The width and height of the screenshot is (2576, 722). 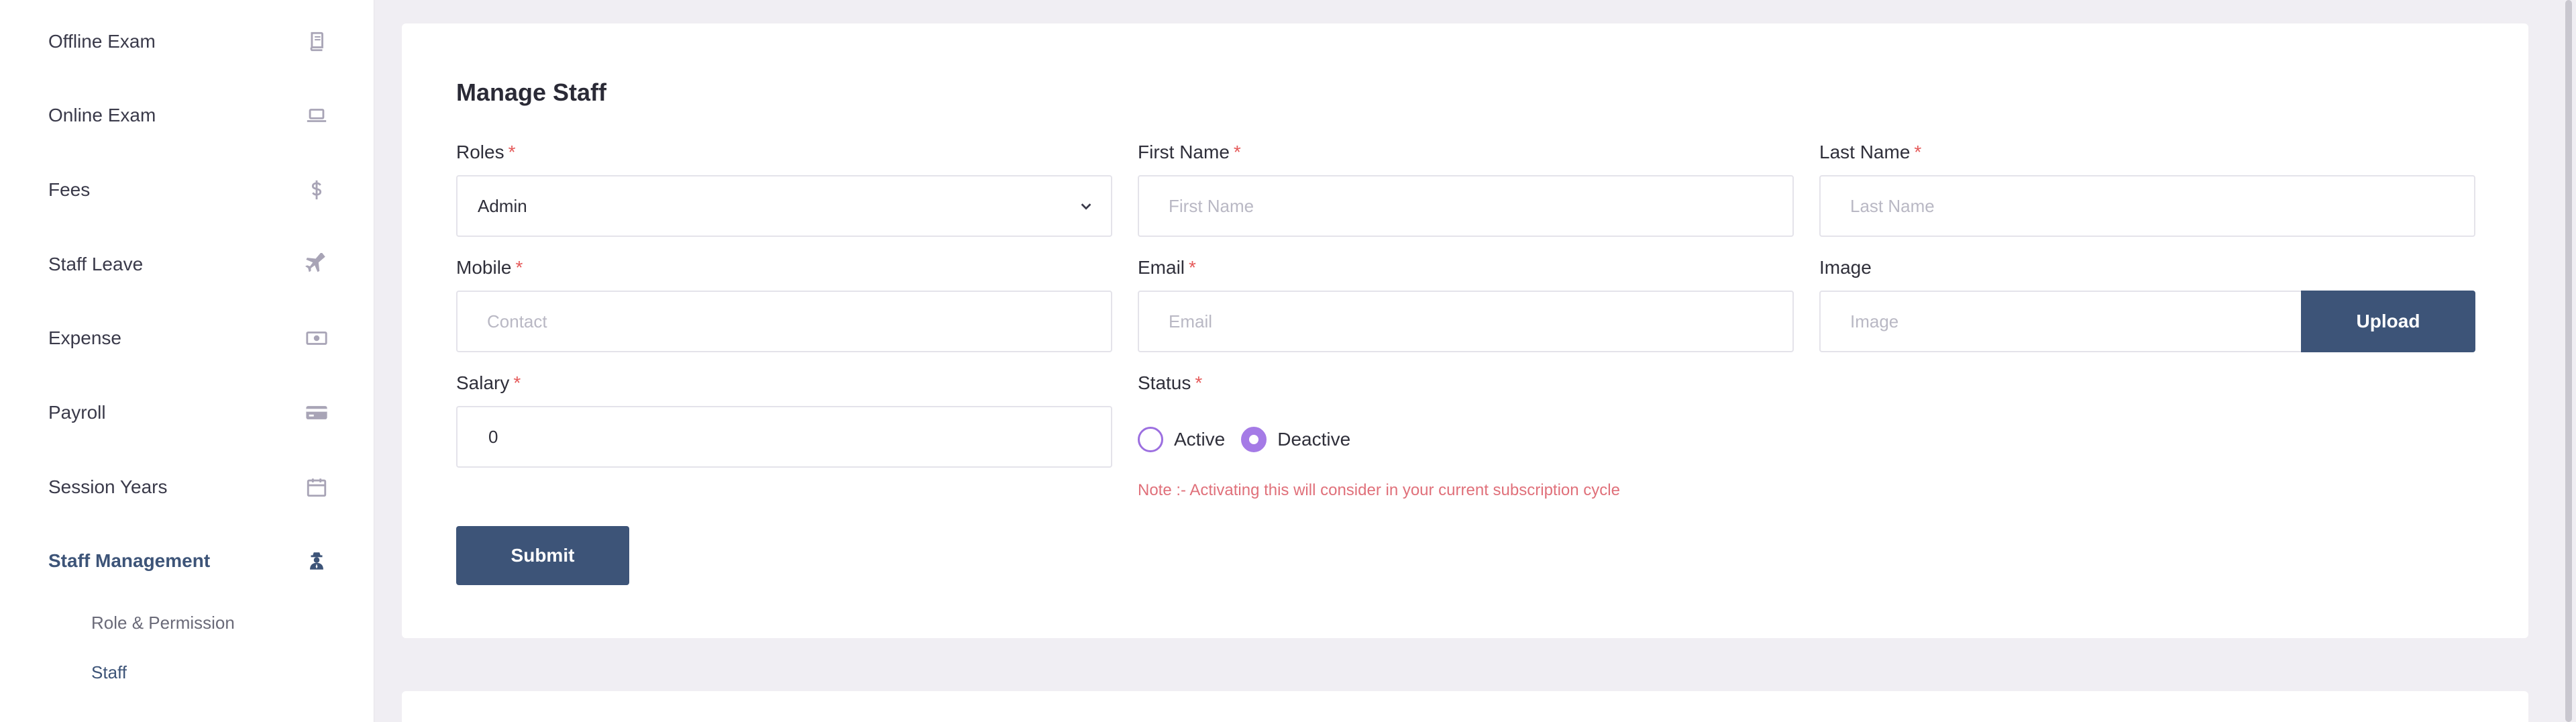 What do you see at coordinates (129, 560) in the screenshot?
I see `sidebar-item-label: Staff Management` at bounding box center [129, 560].